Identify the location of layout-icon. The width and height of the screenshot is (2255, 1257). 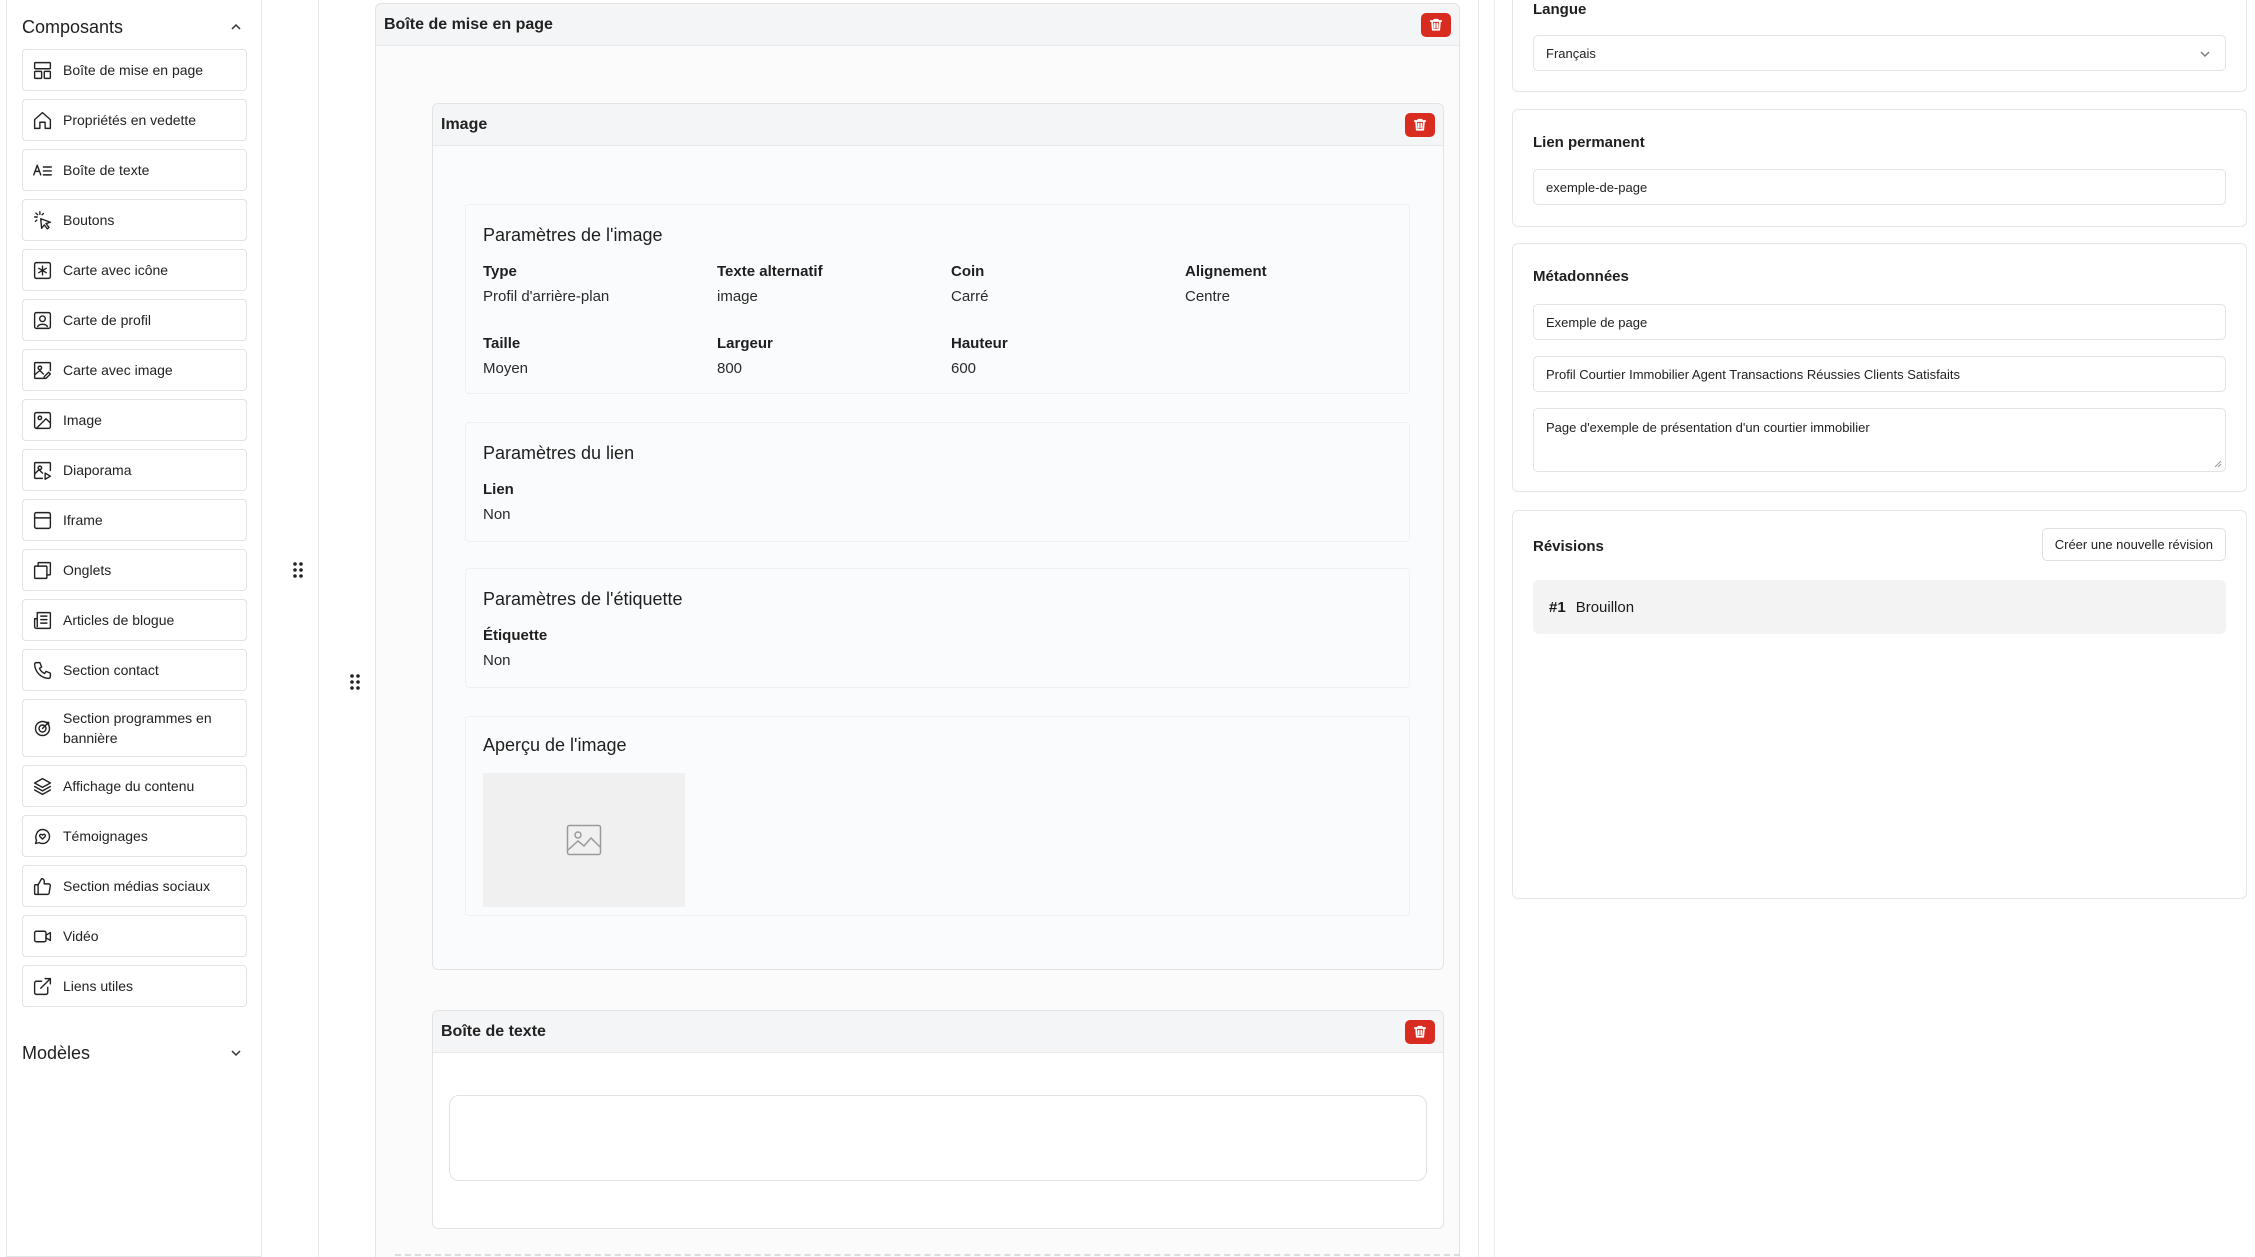
(42, 70).